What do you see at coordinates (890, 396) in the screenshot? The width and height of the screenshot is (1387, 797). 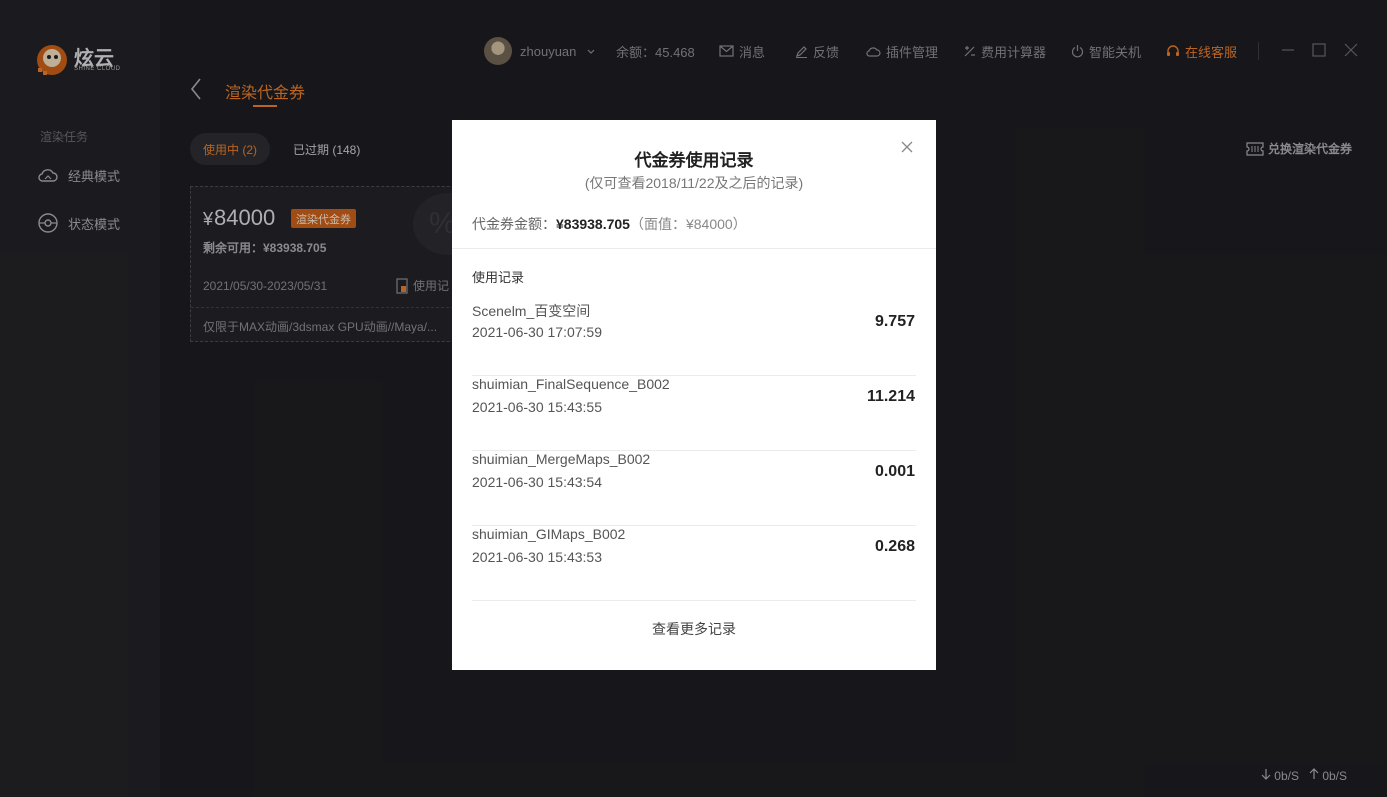 I see `record-amount: 11.214` at bounding box center [890, 396].